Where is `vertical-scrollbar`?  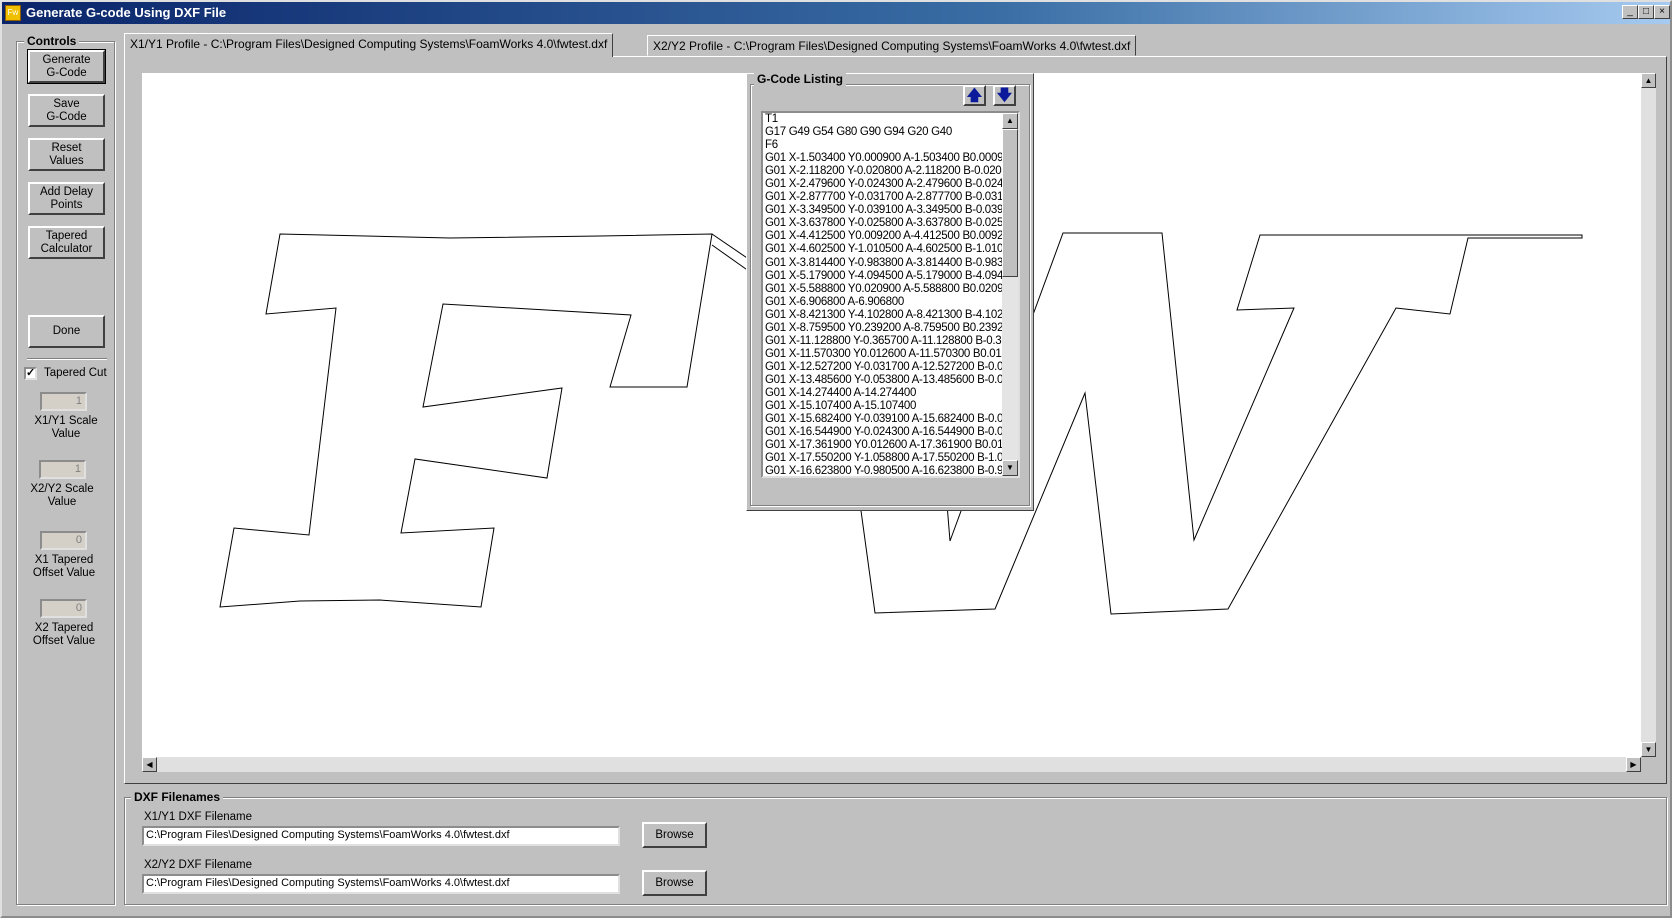 vertical-scrollbar is located at coordinates (1648, 415).